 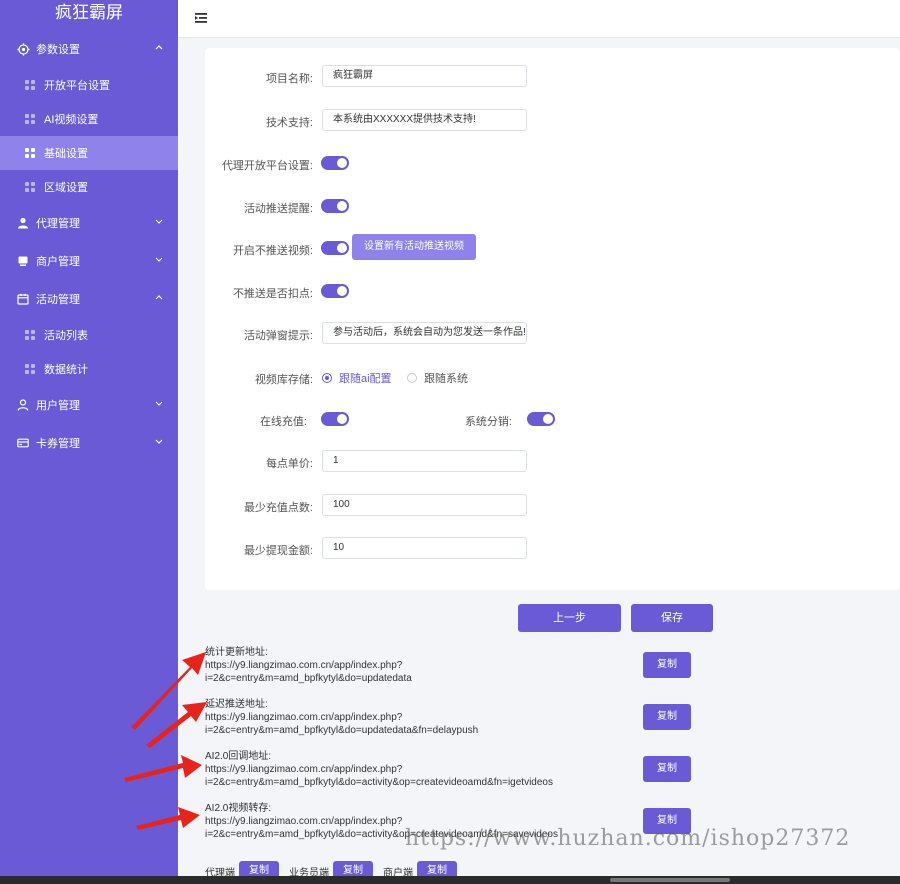 What do you see at coordinates (66, 154) in the screenshot?
I see `sidebar-item-label: 基础设置` at bounding box center [66, 154].